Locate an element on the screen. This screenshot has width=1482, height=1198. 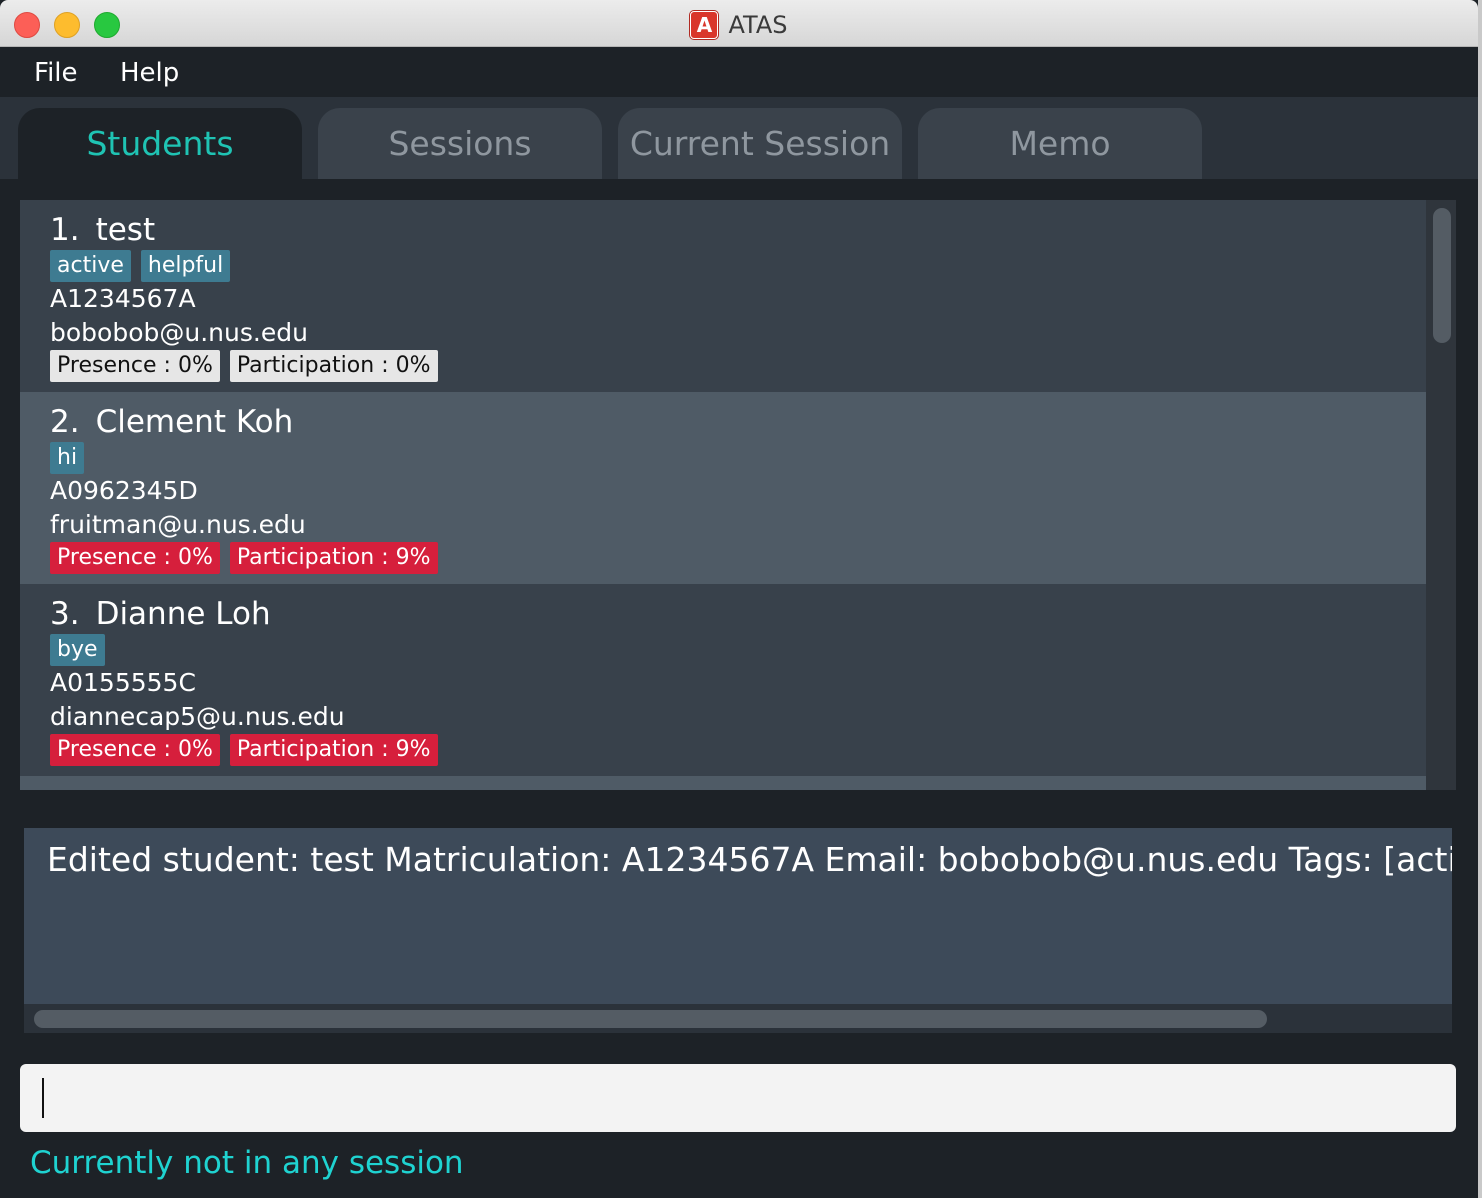
tab-bar: Students Sessions Current Session Memo is located at coordinates (739, 138).